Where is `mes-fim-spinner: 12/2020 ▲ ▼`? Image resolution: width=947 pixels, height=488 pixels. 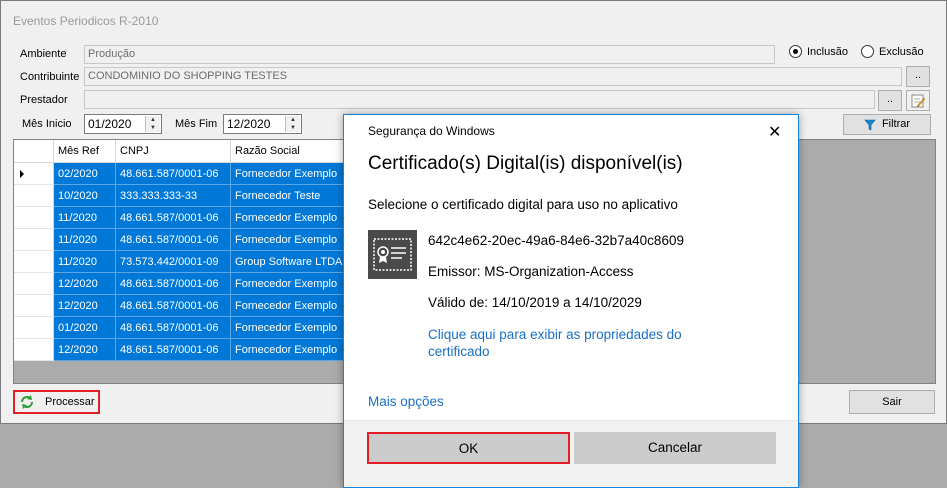 mes-fim-spinner: 12/2020 ▲ ▼ is located at coordinates (262, 124).